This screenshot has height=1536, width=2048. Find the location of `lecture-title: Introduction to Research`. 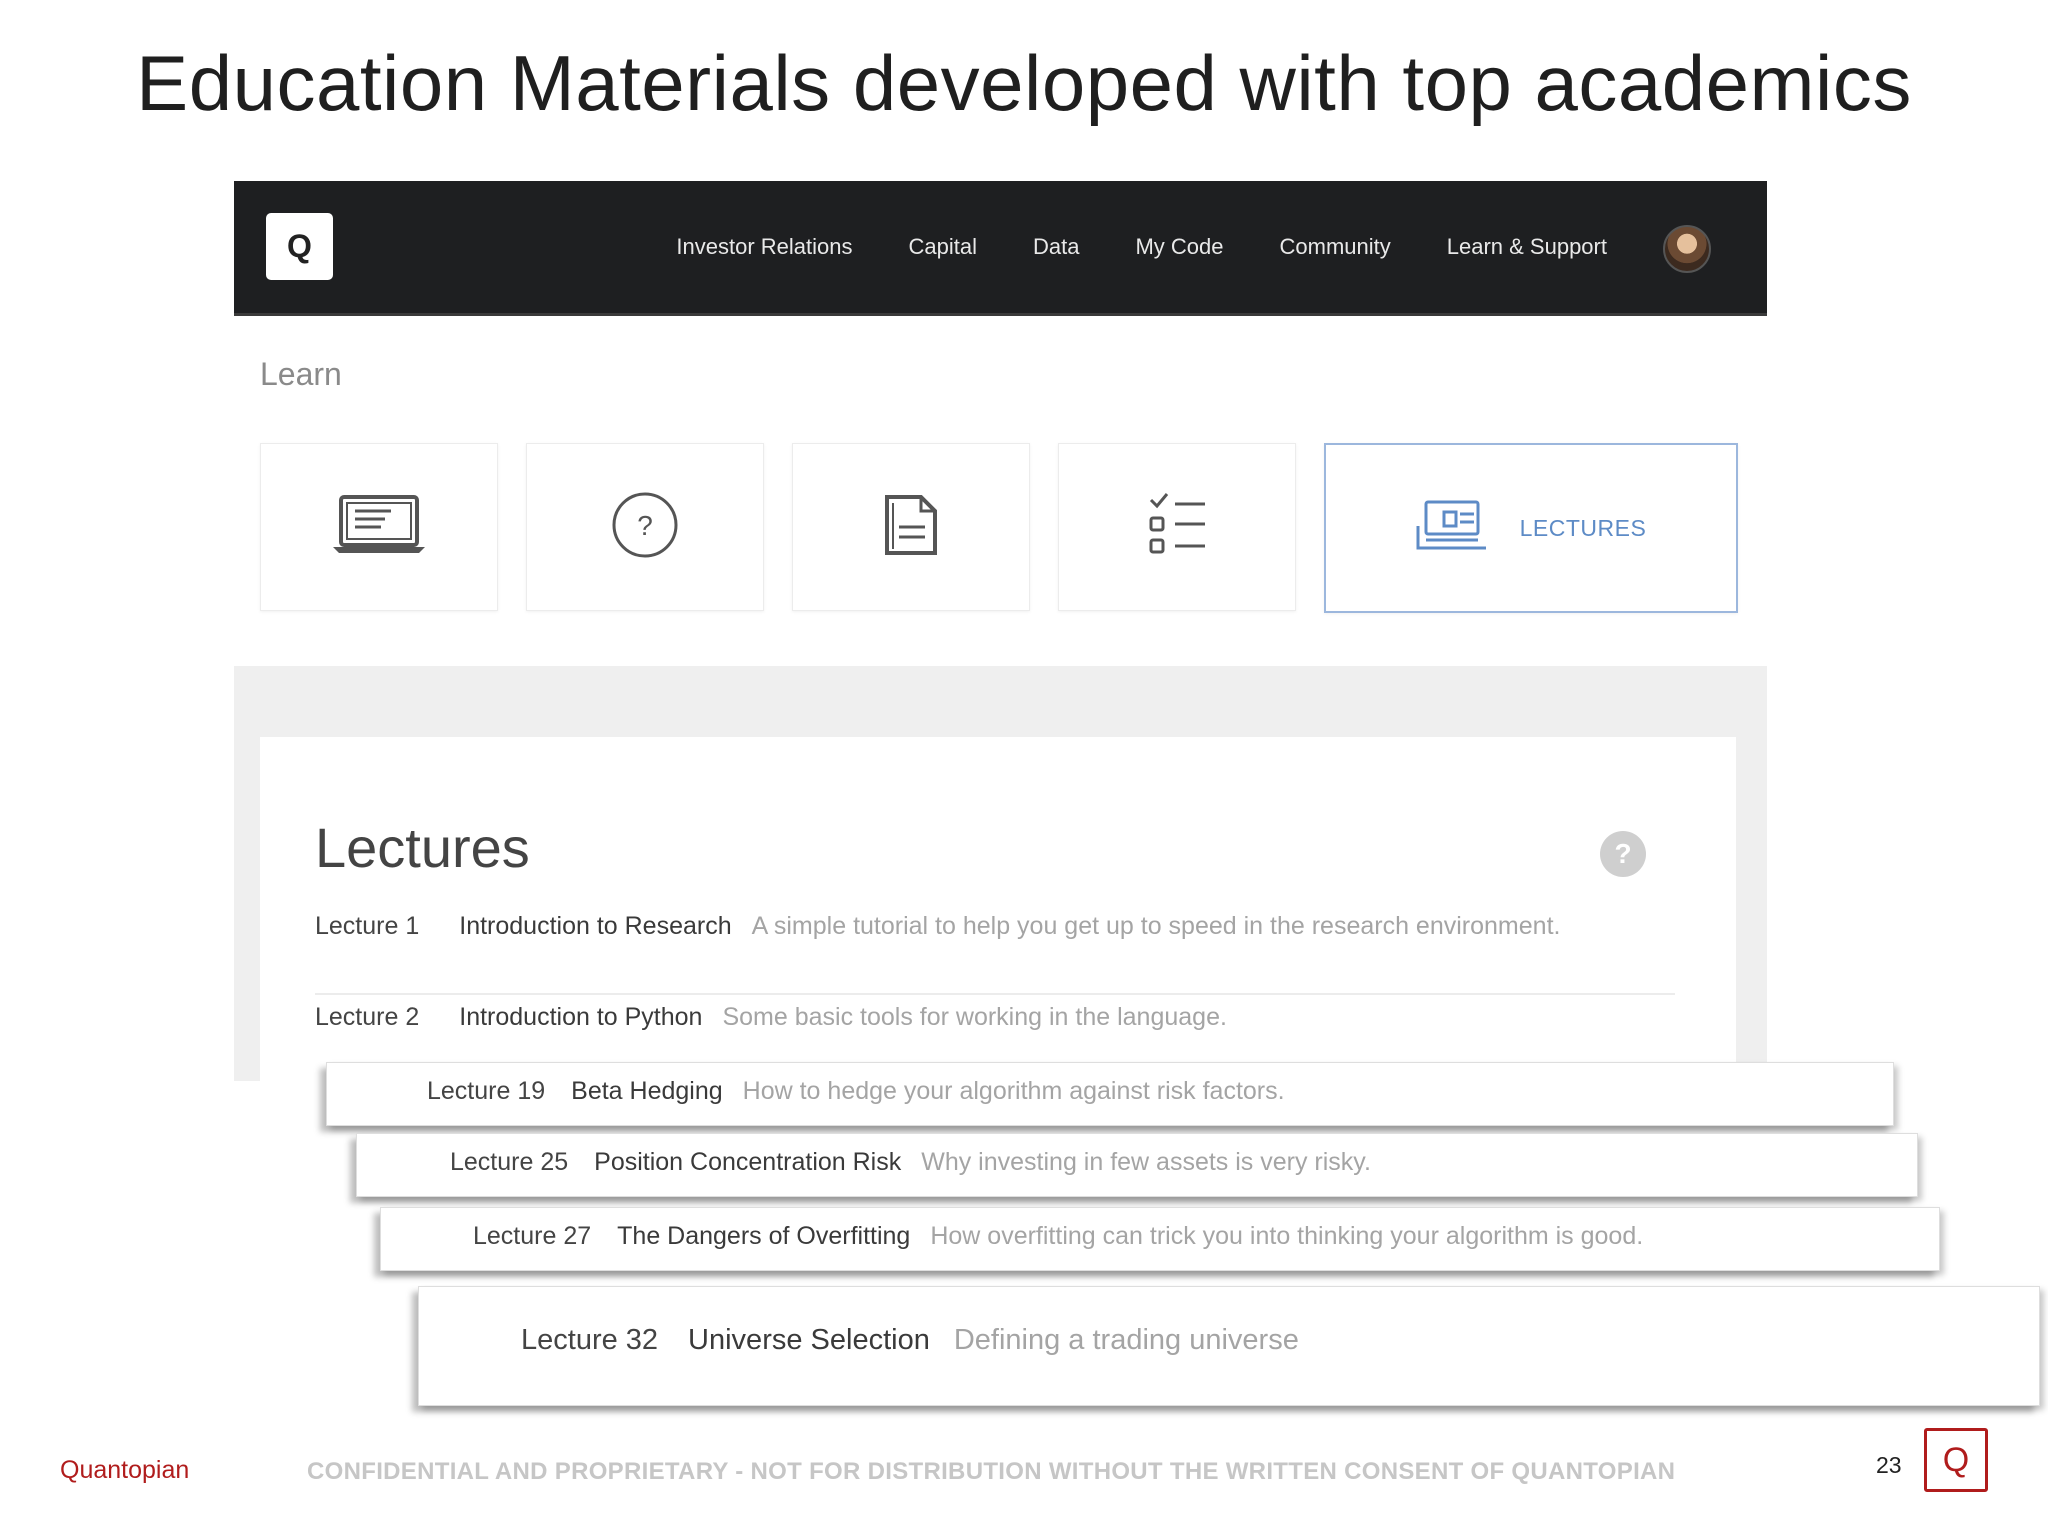

lecture-title: Introduction to Research is located at coordinates (595, 926).